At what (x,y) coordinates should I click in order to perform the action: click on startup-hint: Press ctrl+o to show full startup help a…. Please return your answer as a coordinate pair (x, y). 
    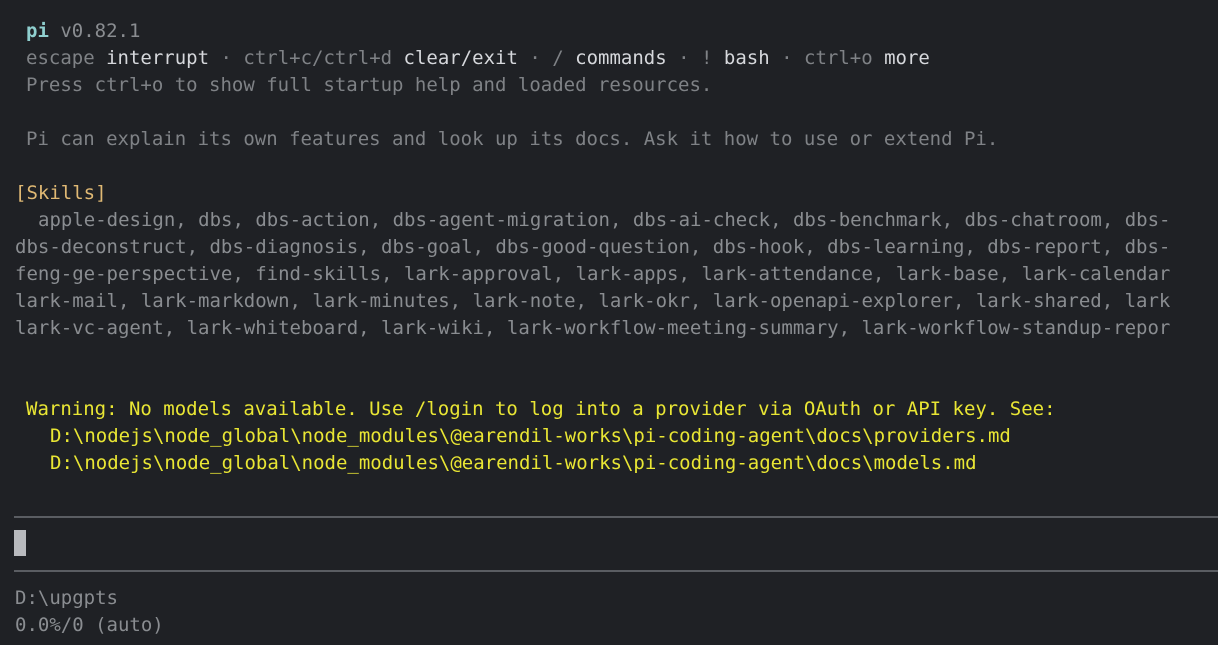
    Looking at the image, I should click on (369, 85).